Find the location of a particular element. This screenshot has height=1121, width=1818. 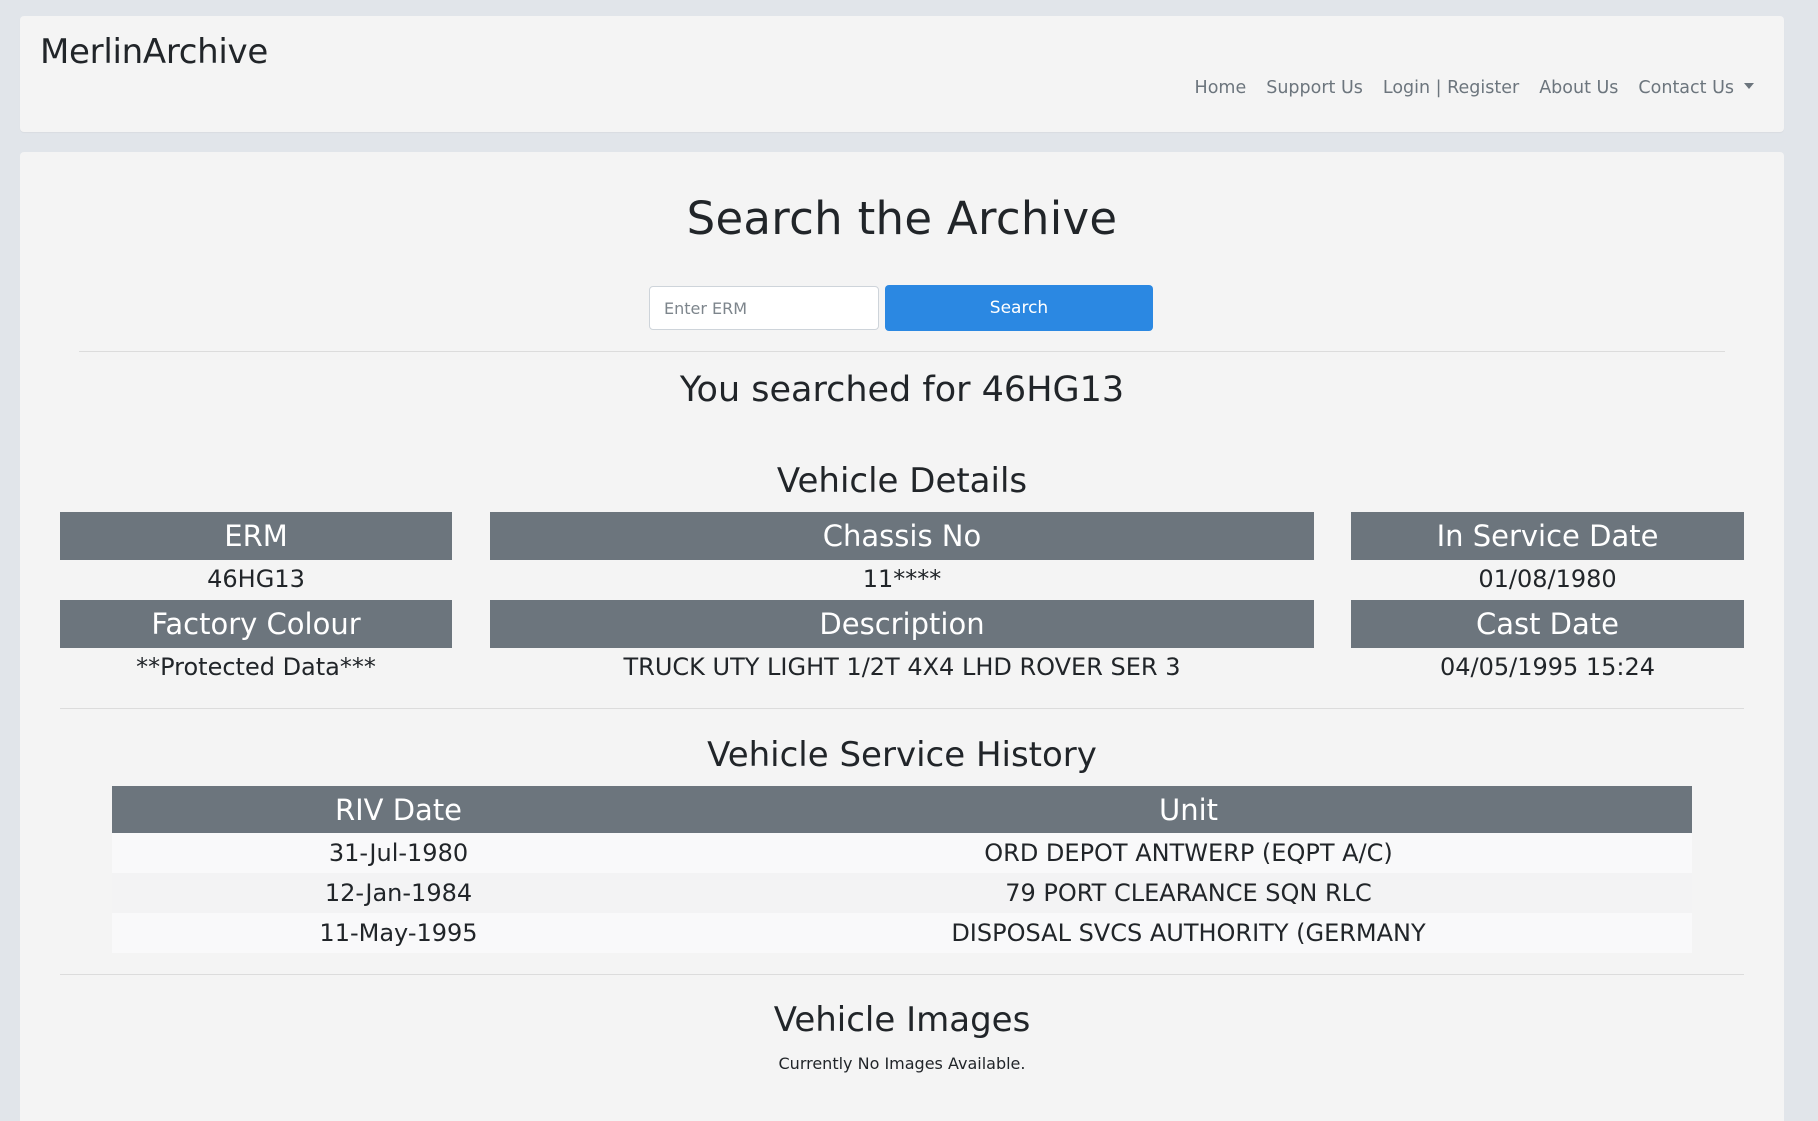

in-service-date-label: In Service Date is located at coordinates (1547, 536).